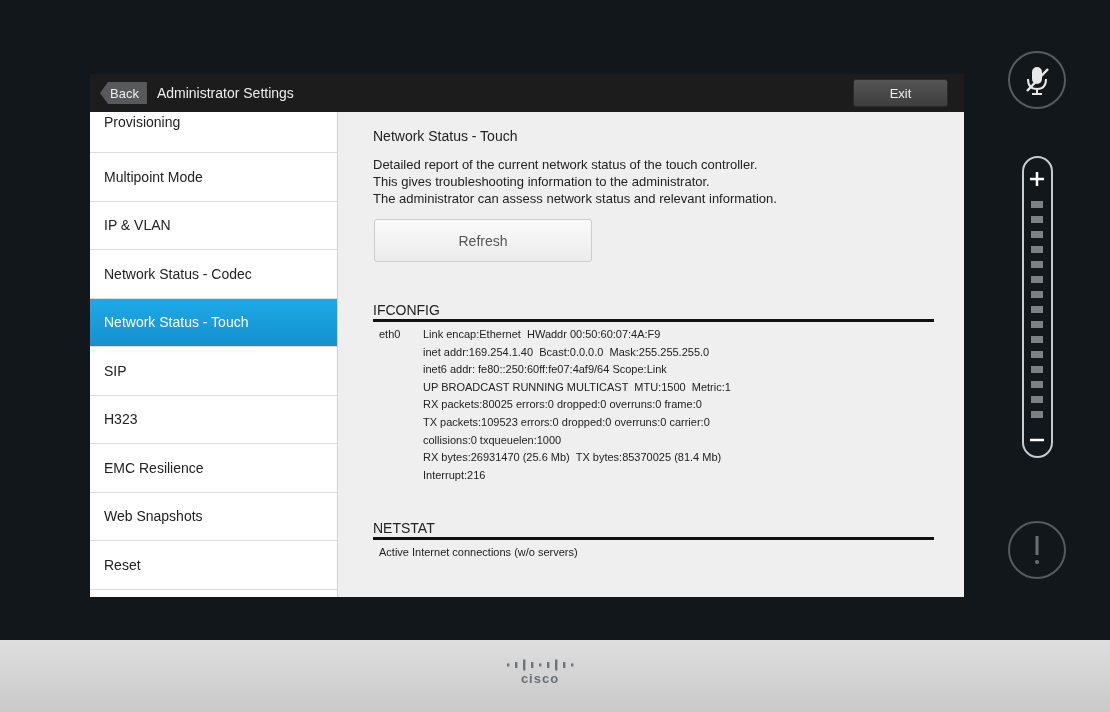 The height and width of the screenshot is (712, 1110). I want to click on refresh-button: Refresh, so click(483, 240).